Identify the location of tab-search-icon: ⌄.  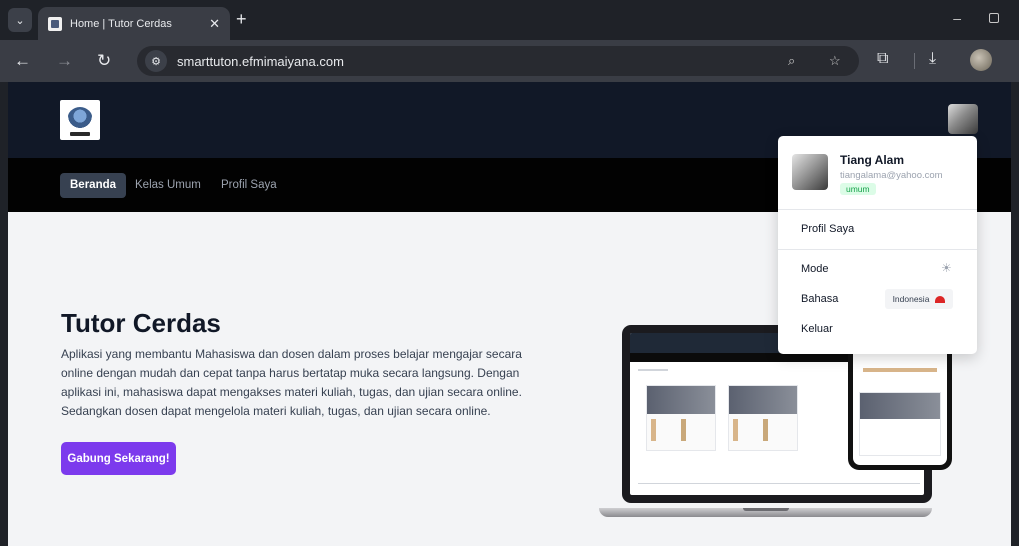
(20, 20).